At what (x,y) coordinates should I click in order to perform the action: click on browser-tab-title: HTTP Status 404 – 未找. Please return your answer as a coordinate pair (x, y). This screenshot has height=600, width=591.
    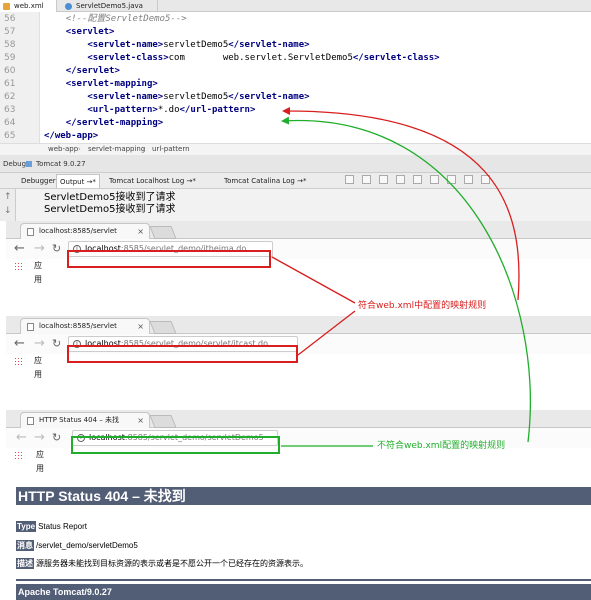
    Looking at the image, I should click on (79, 420).